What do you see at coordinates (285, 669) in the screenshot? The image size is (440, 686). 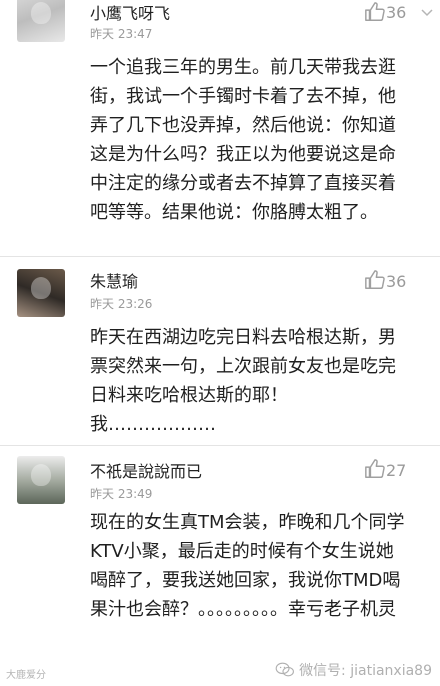 I see `wechat-icon` at bounding box center [285, 669].